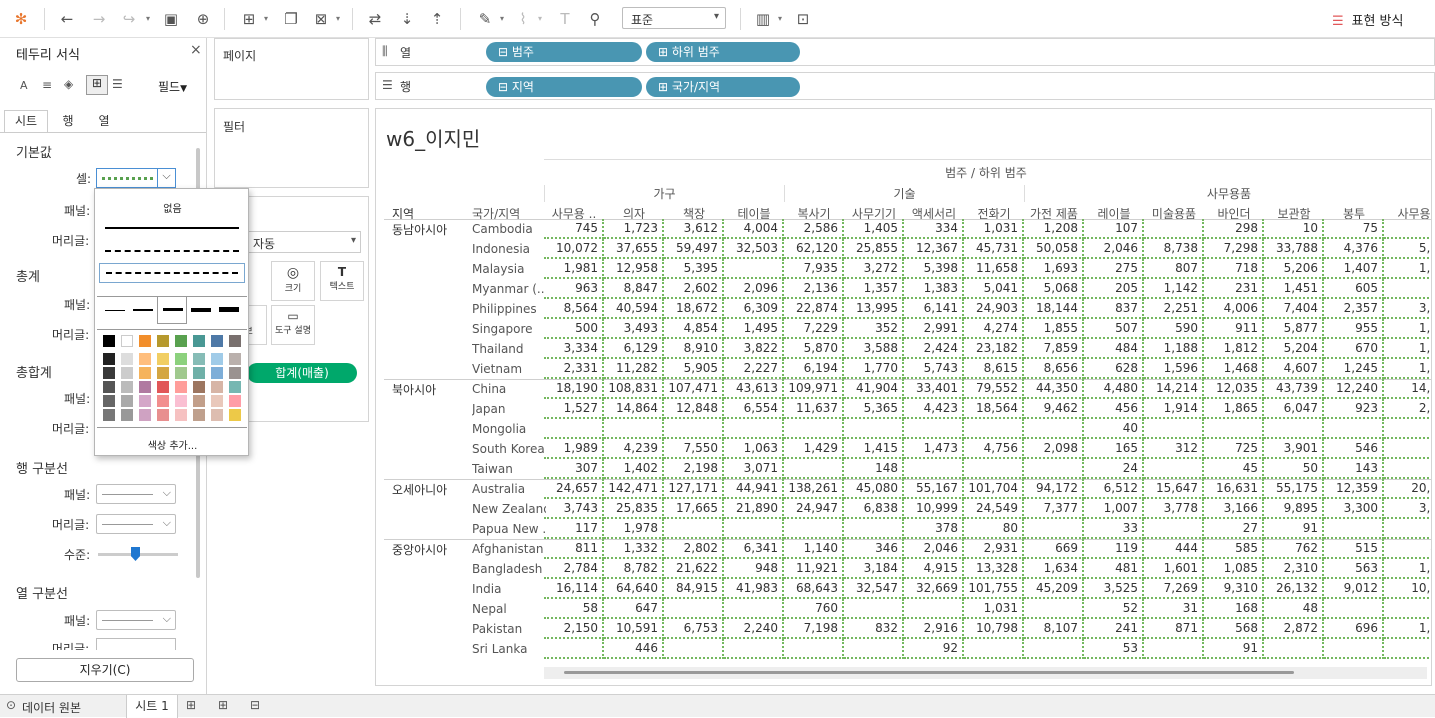 This screenshot has width=1435, height=718. Describe the element at coordinates (634, 649) in the screenshot. I see `data-cell: 446` at that location.